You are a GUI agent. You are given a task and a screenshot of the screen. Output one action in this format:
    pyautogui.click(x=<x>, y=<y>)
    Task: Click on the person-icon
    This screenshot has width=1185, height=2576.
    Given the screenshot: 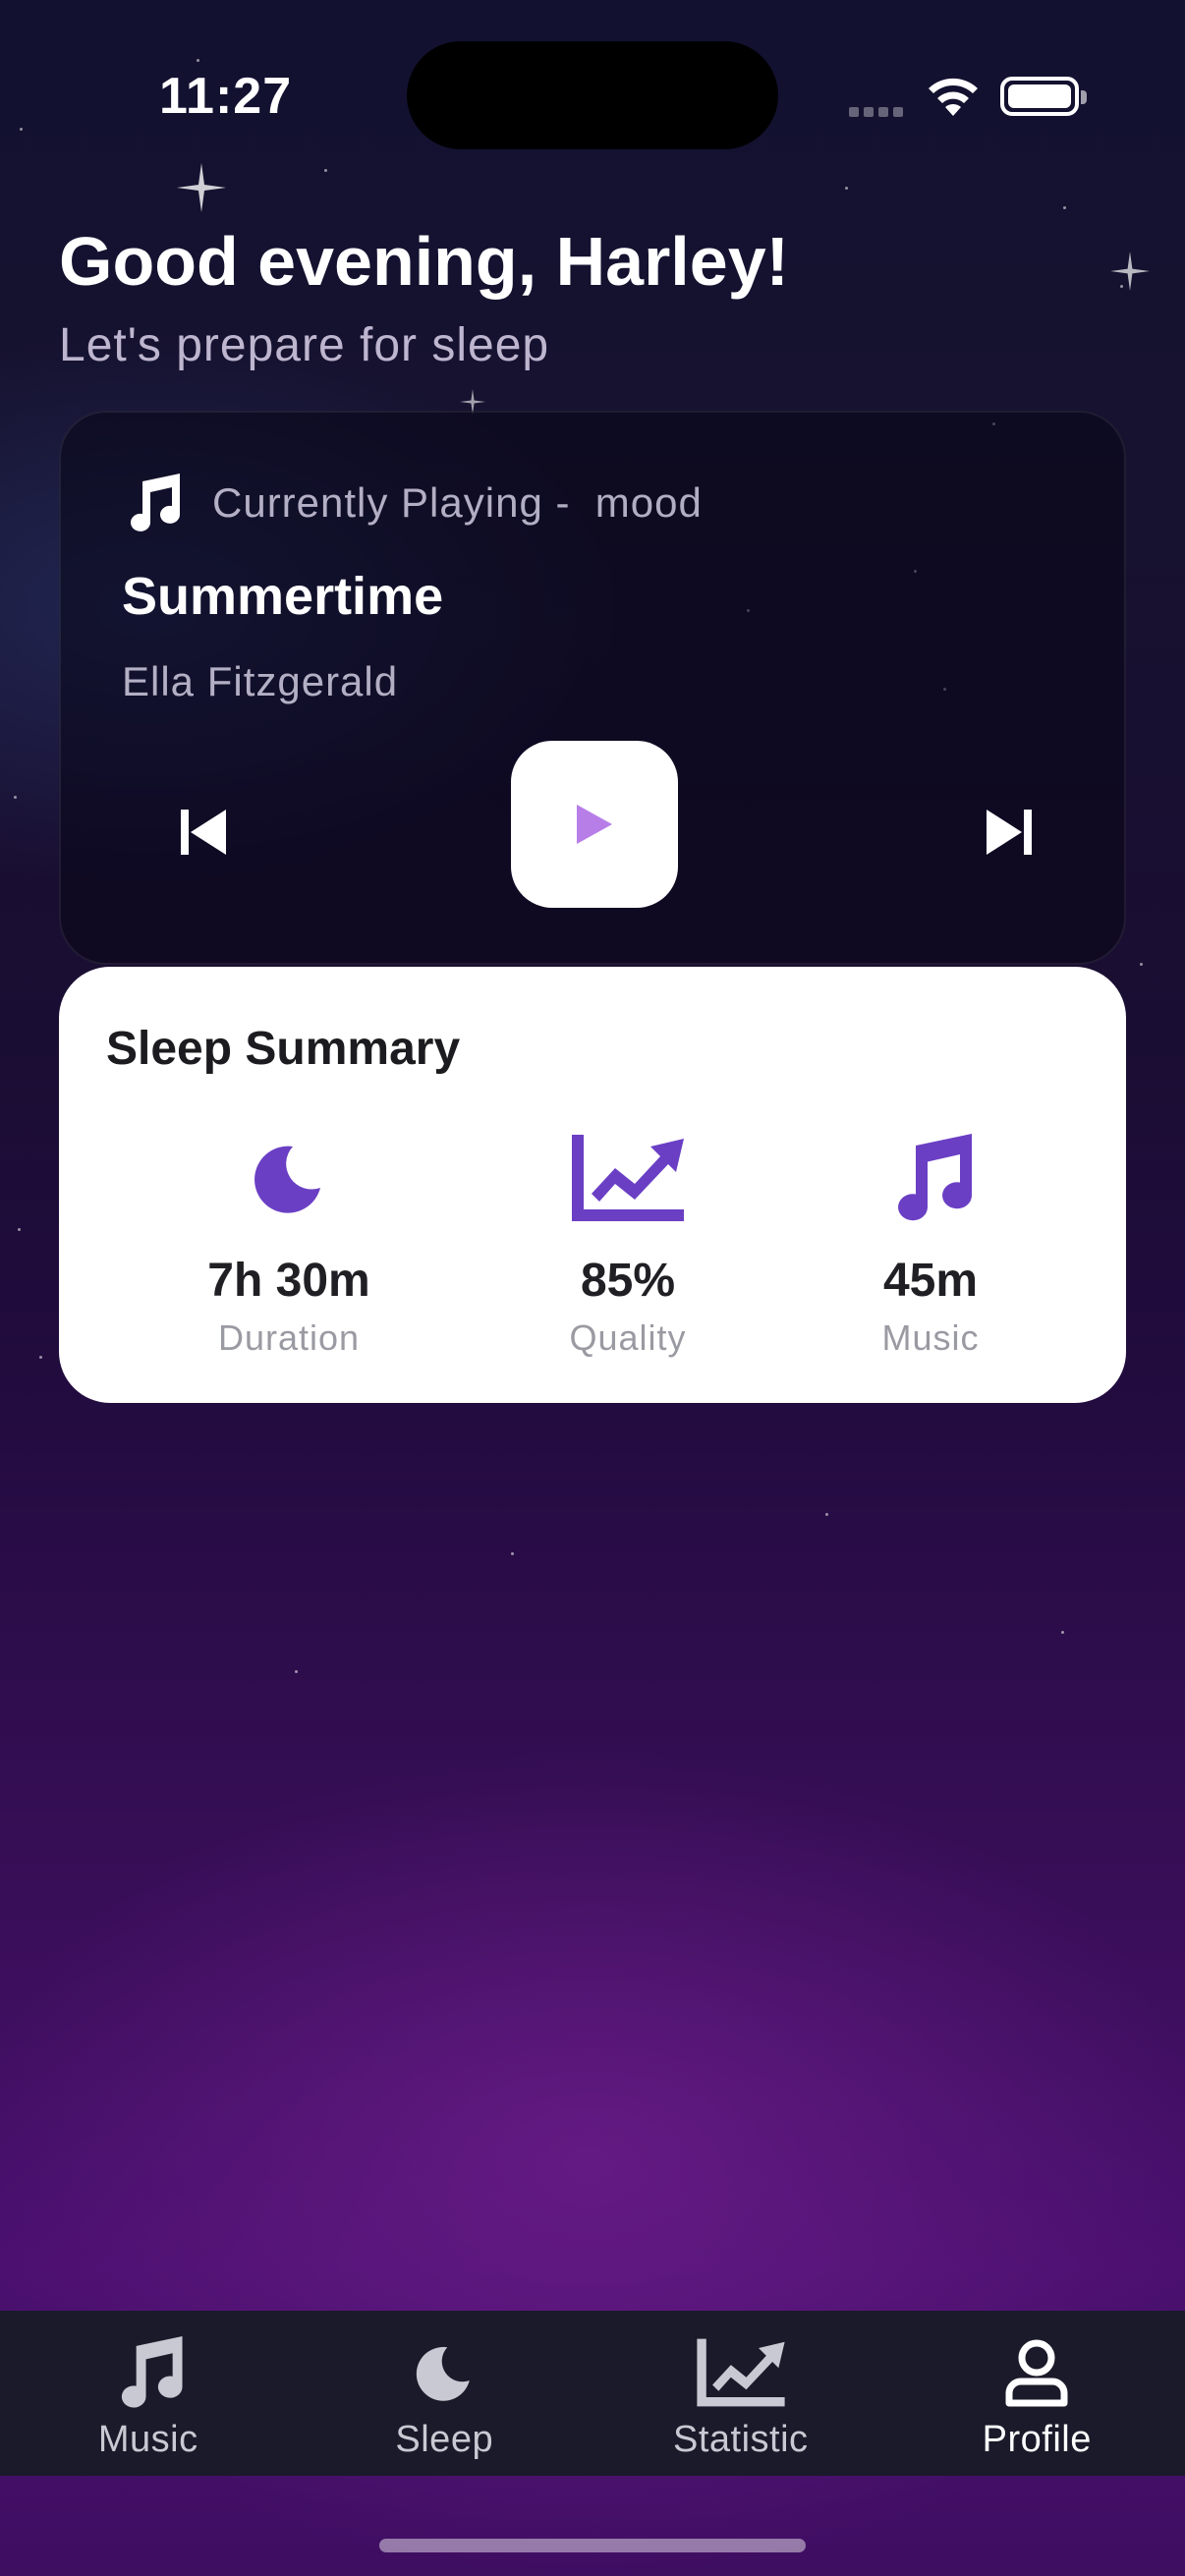 What is the action you would take?
    pyautogui.click(x=1037, y=2373)
    